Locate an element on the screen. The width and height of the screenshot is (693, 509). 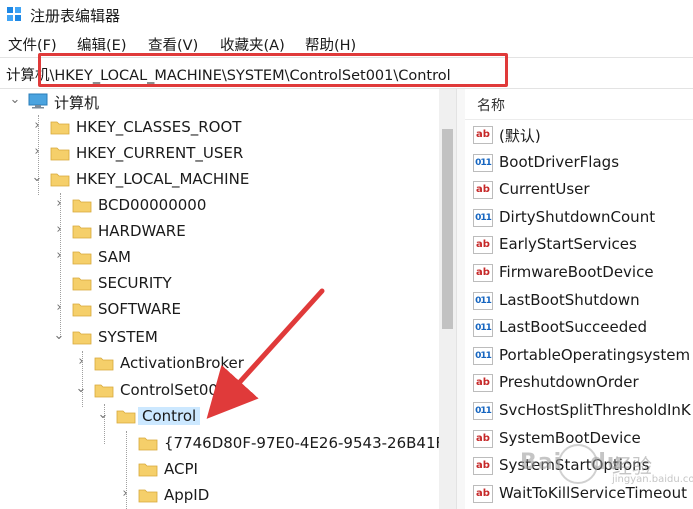
header-divider is located at coordinates (579, 119).